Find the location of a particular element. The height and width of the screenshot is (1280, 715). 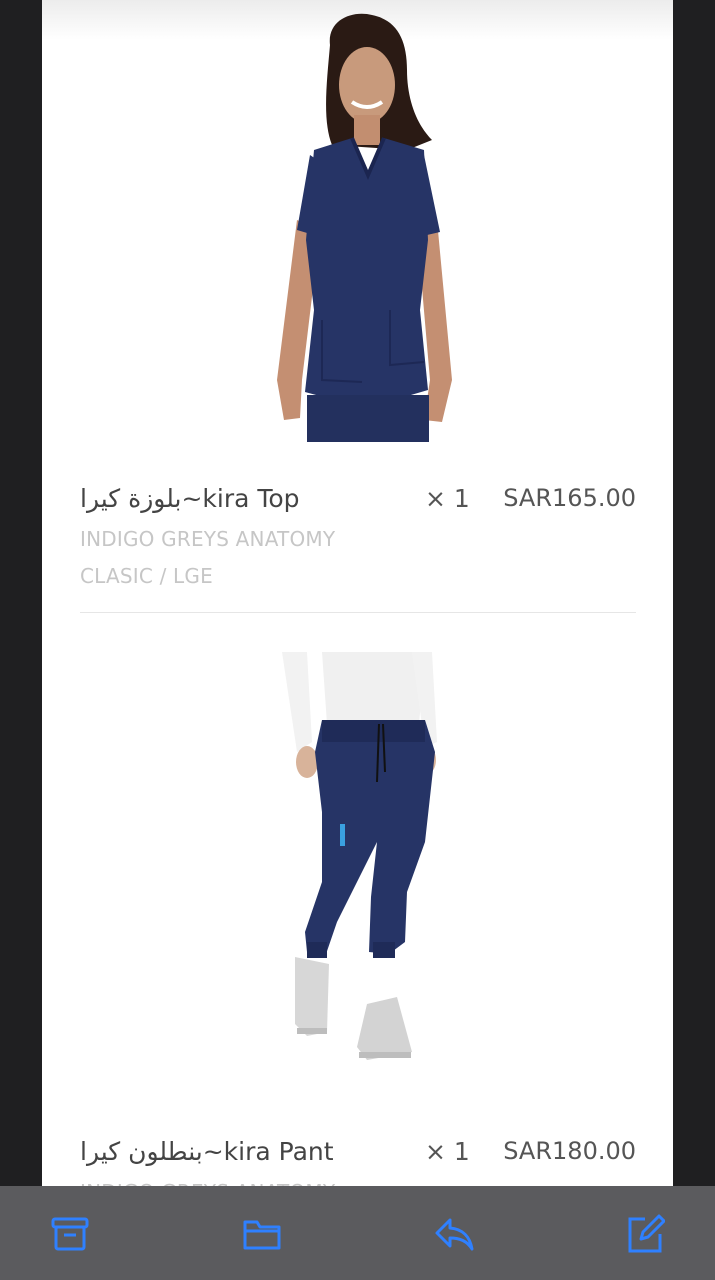

reply-button is located at coordinates (454, 1234).